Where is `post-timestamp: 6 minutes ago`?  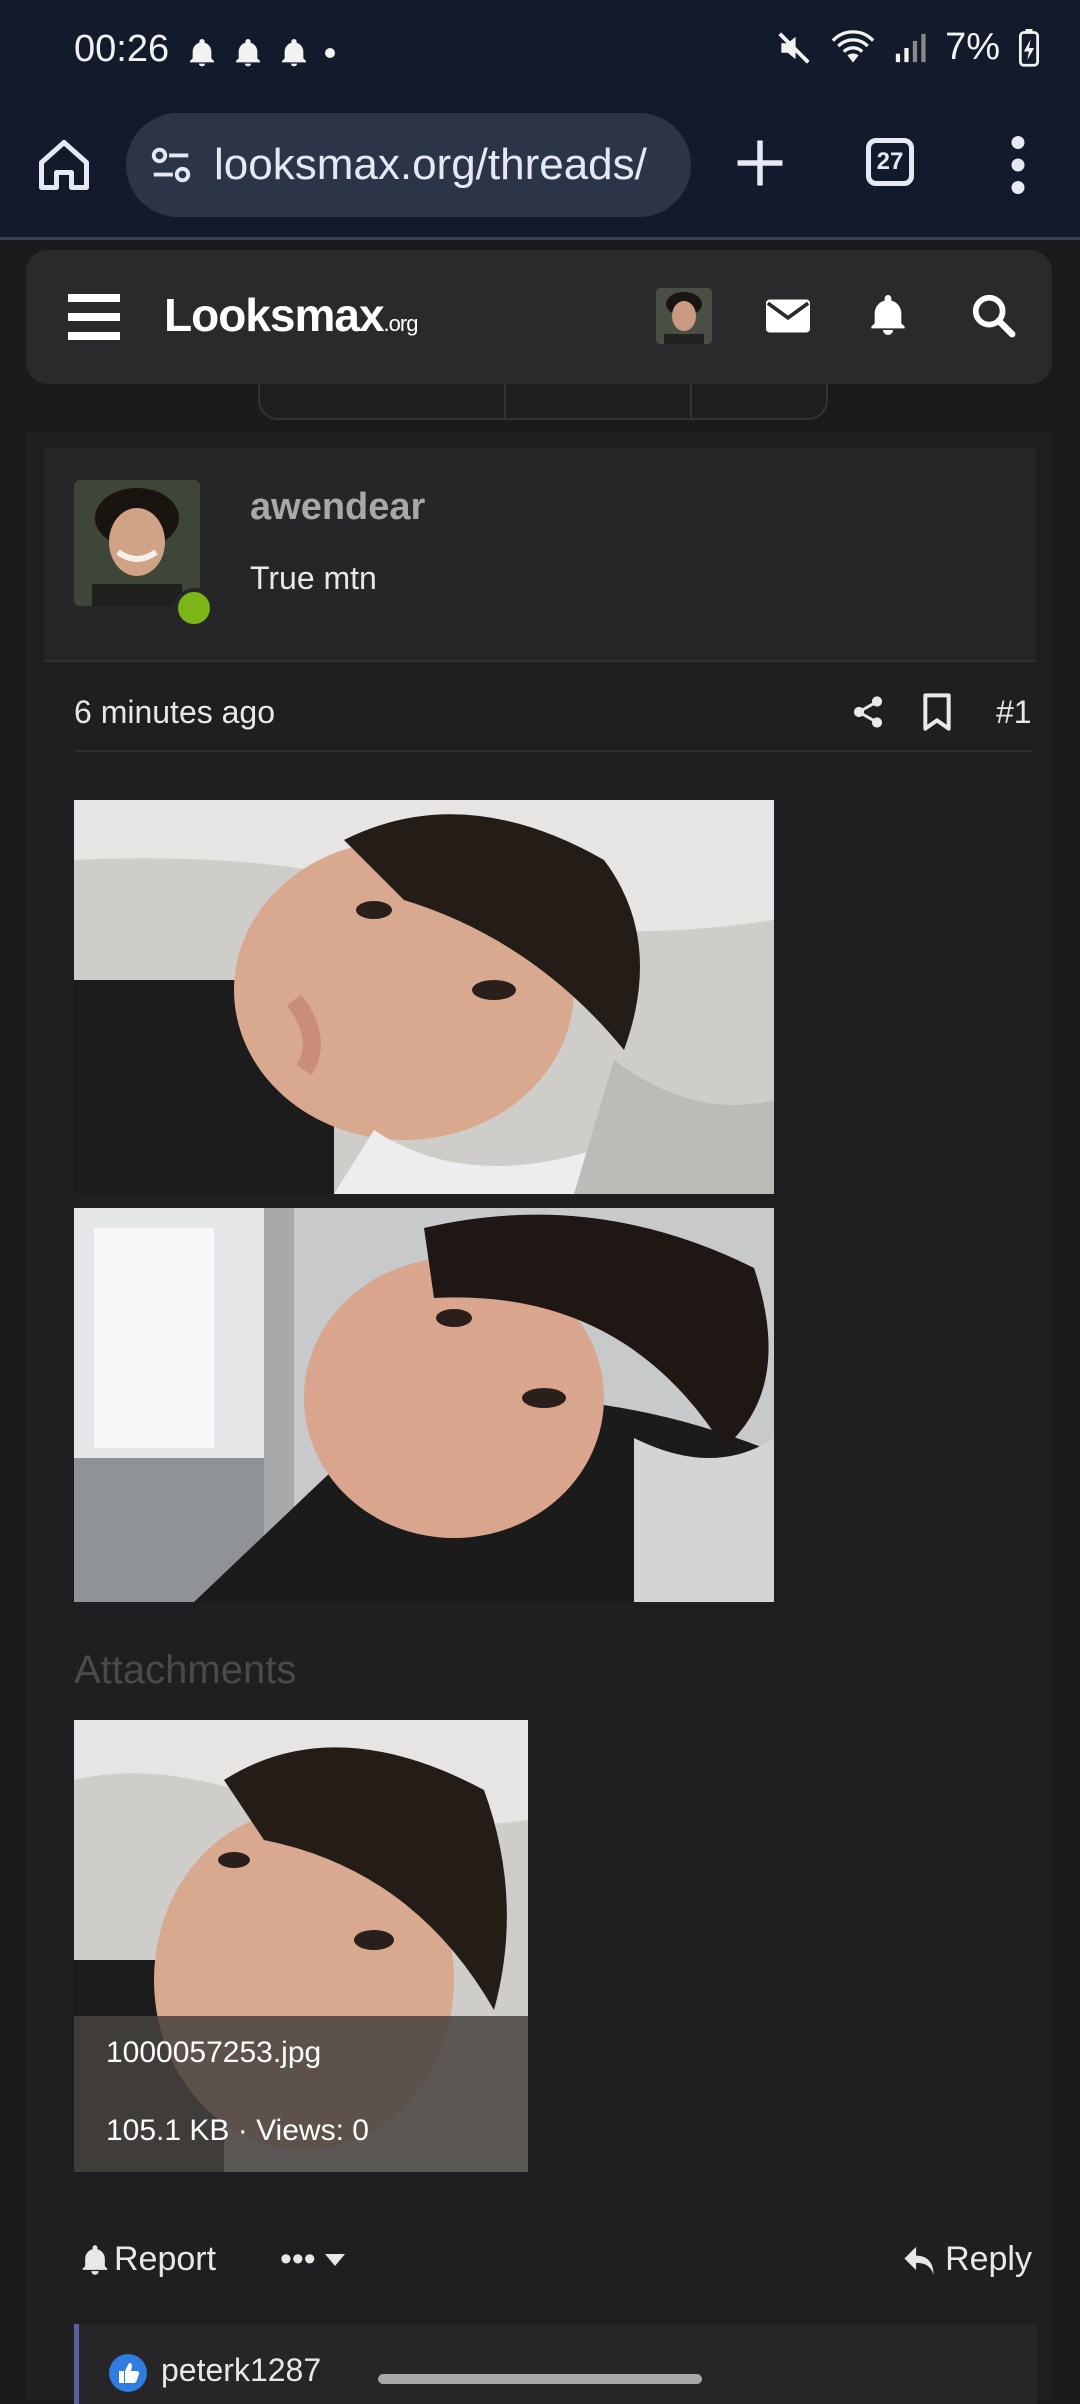
post-timestamp: 6 minutes ago is located at coordinates (174, 712).